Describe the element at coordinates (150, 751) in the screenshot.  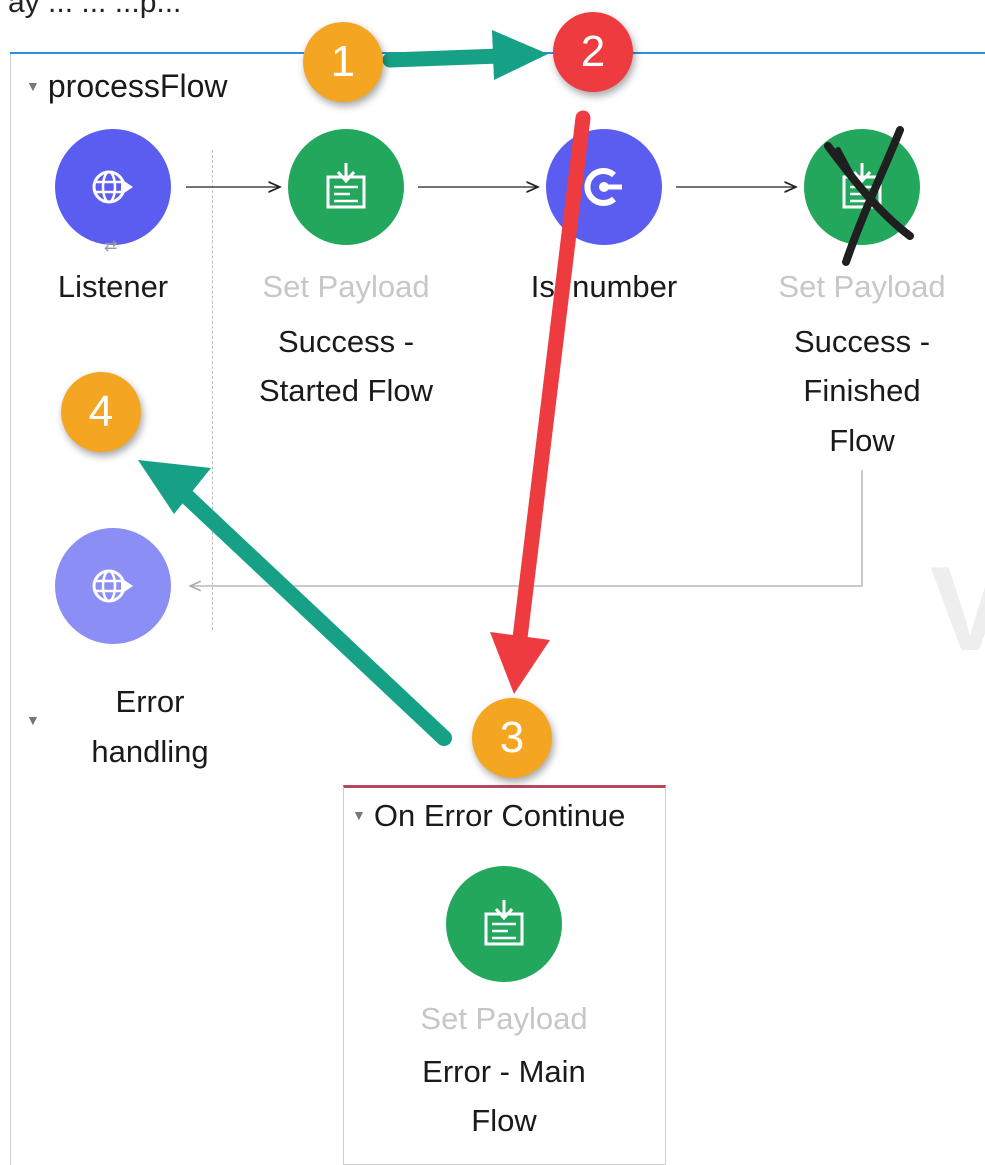
I see `error-handling-label-line: handling` at that location.